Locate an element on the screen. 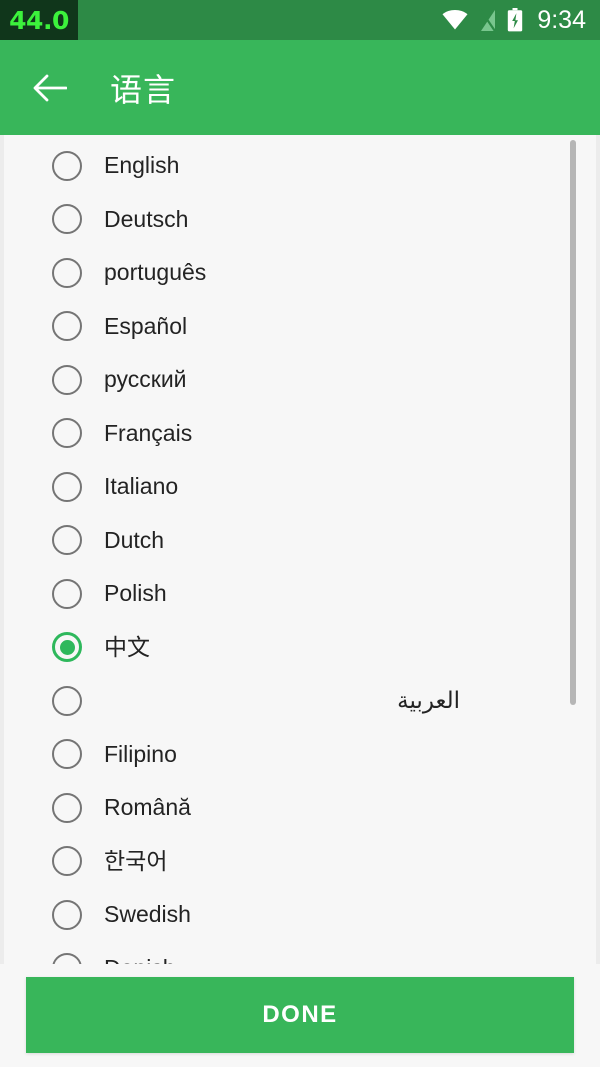 The width and height of the screenshot is (600, 1067). language-label: 中文 is located at coordinates (127, 646).